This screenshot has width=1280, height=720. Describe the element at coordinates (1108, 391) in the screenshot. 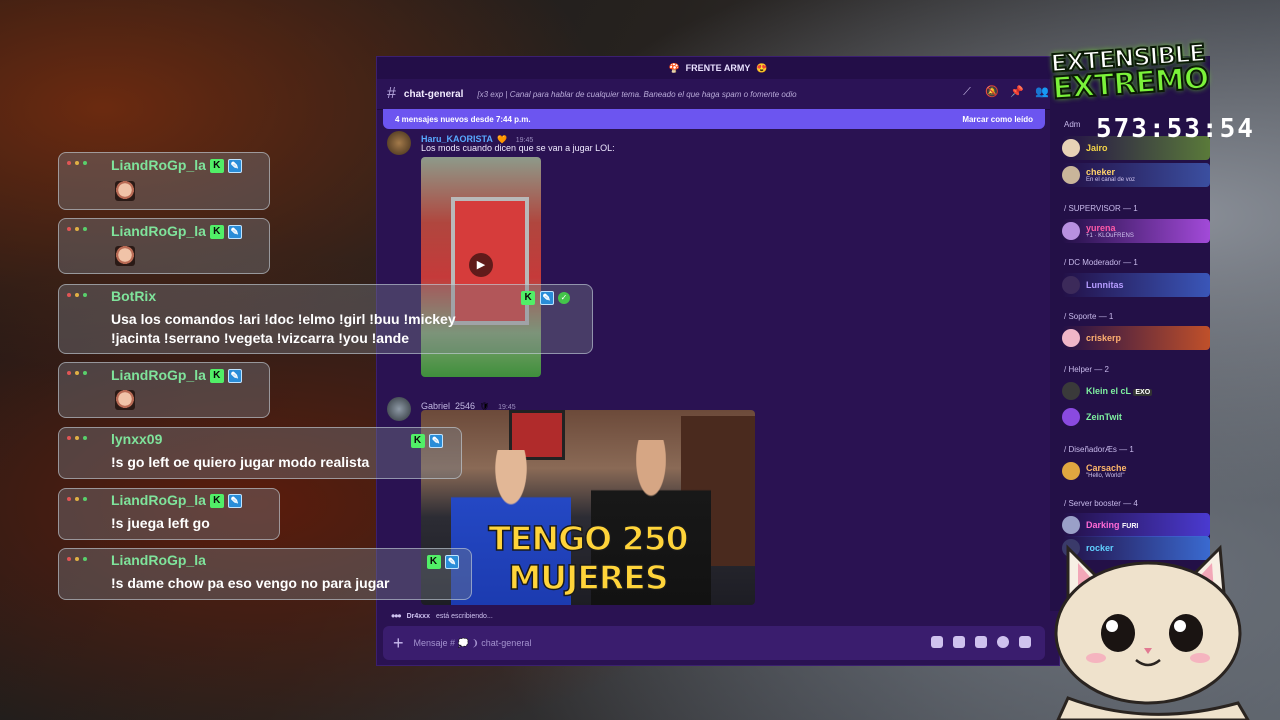

I see `member-name: Klein el cL` at that location.